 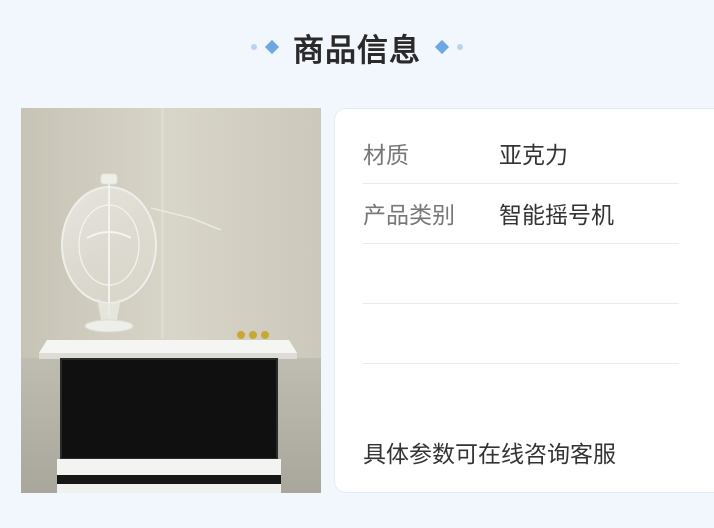 I want to click on left-decoration, so click(x=265, y=47).